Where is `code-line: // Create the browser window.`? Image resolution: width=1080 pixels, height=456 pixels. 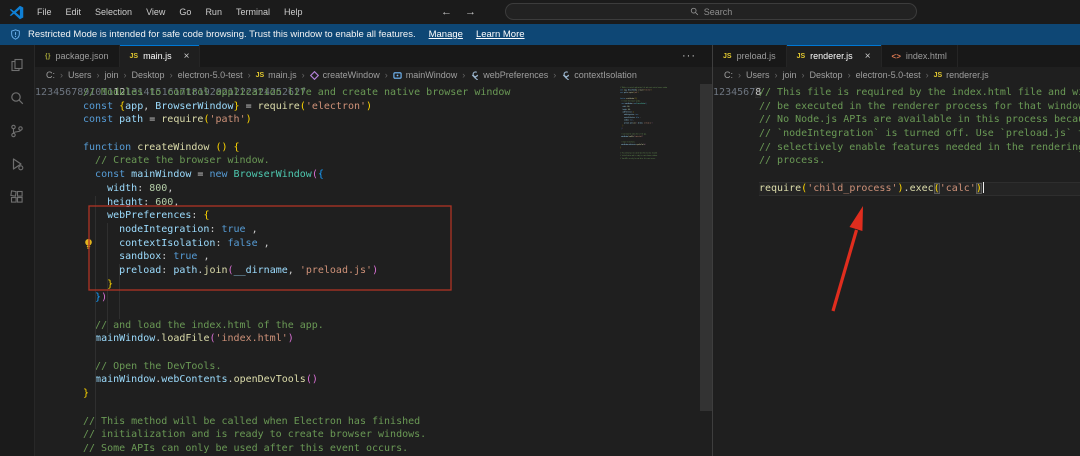
code-line: // Create the browser window. is located at coordinates (397, 161).